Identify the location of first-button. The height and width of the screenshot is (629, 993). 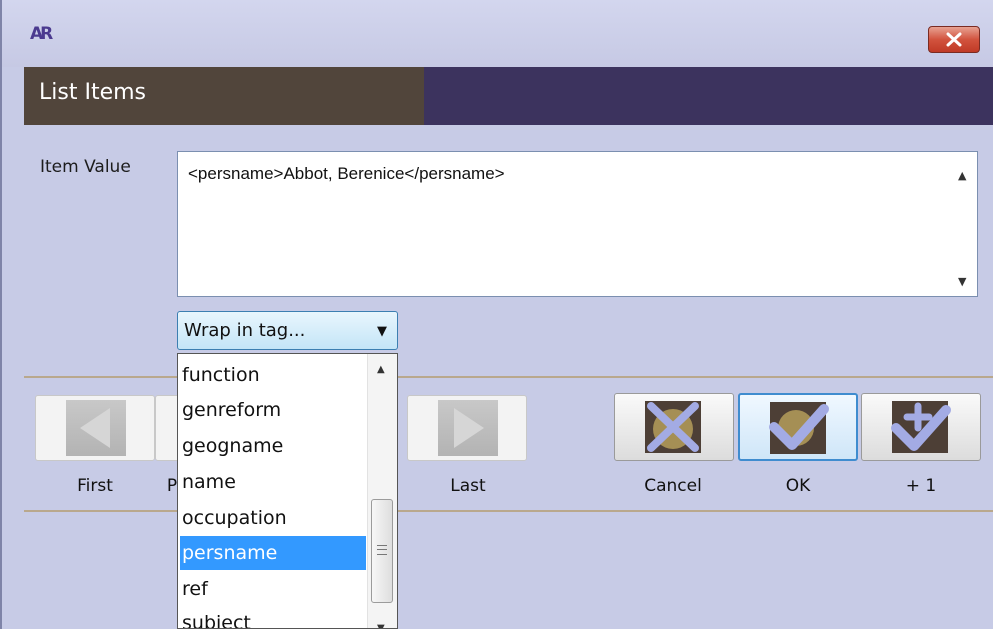
(95, 428).